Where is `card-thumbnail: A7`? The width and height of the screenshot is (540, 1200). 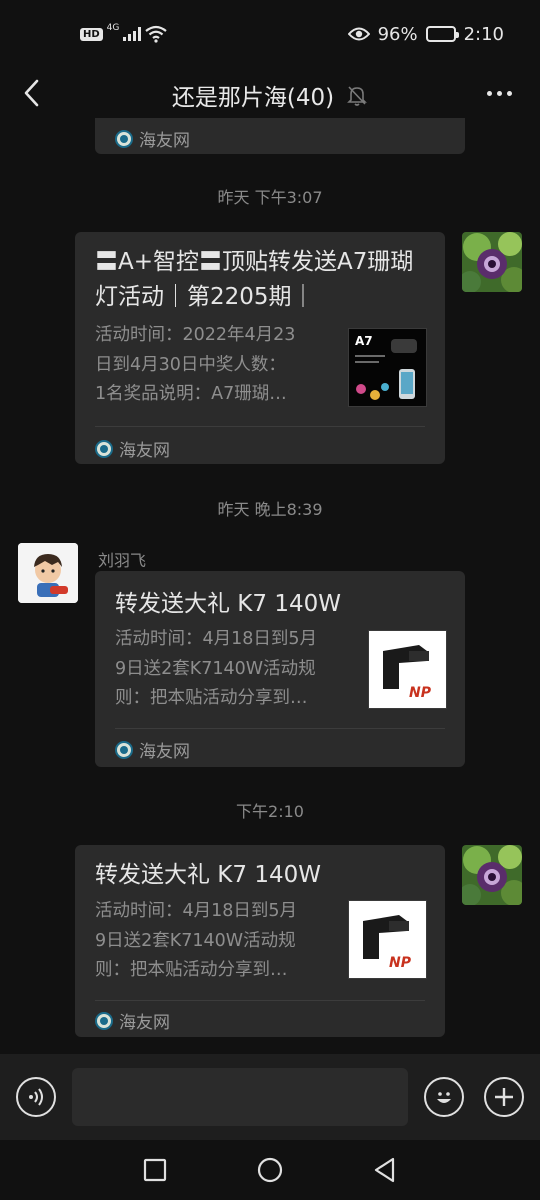 card-thumbnail: A7 is located at coordinates (387, 367).